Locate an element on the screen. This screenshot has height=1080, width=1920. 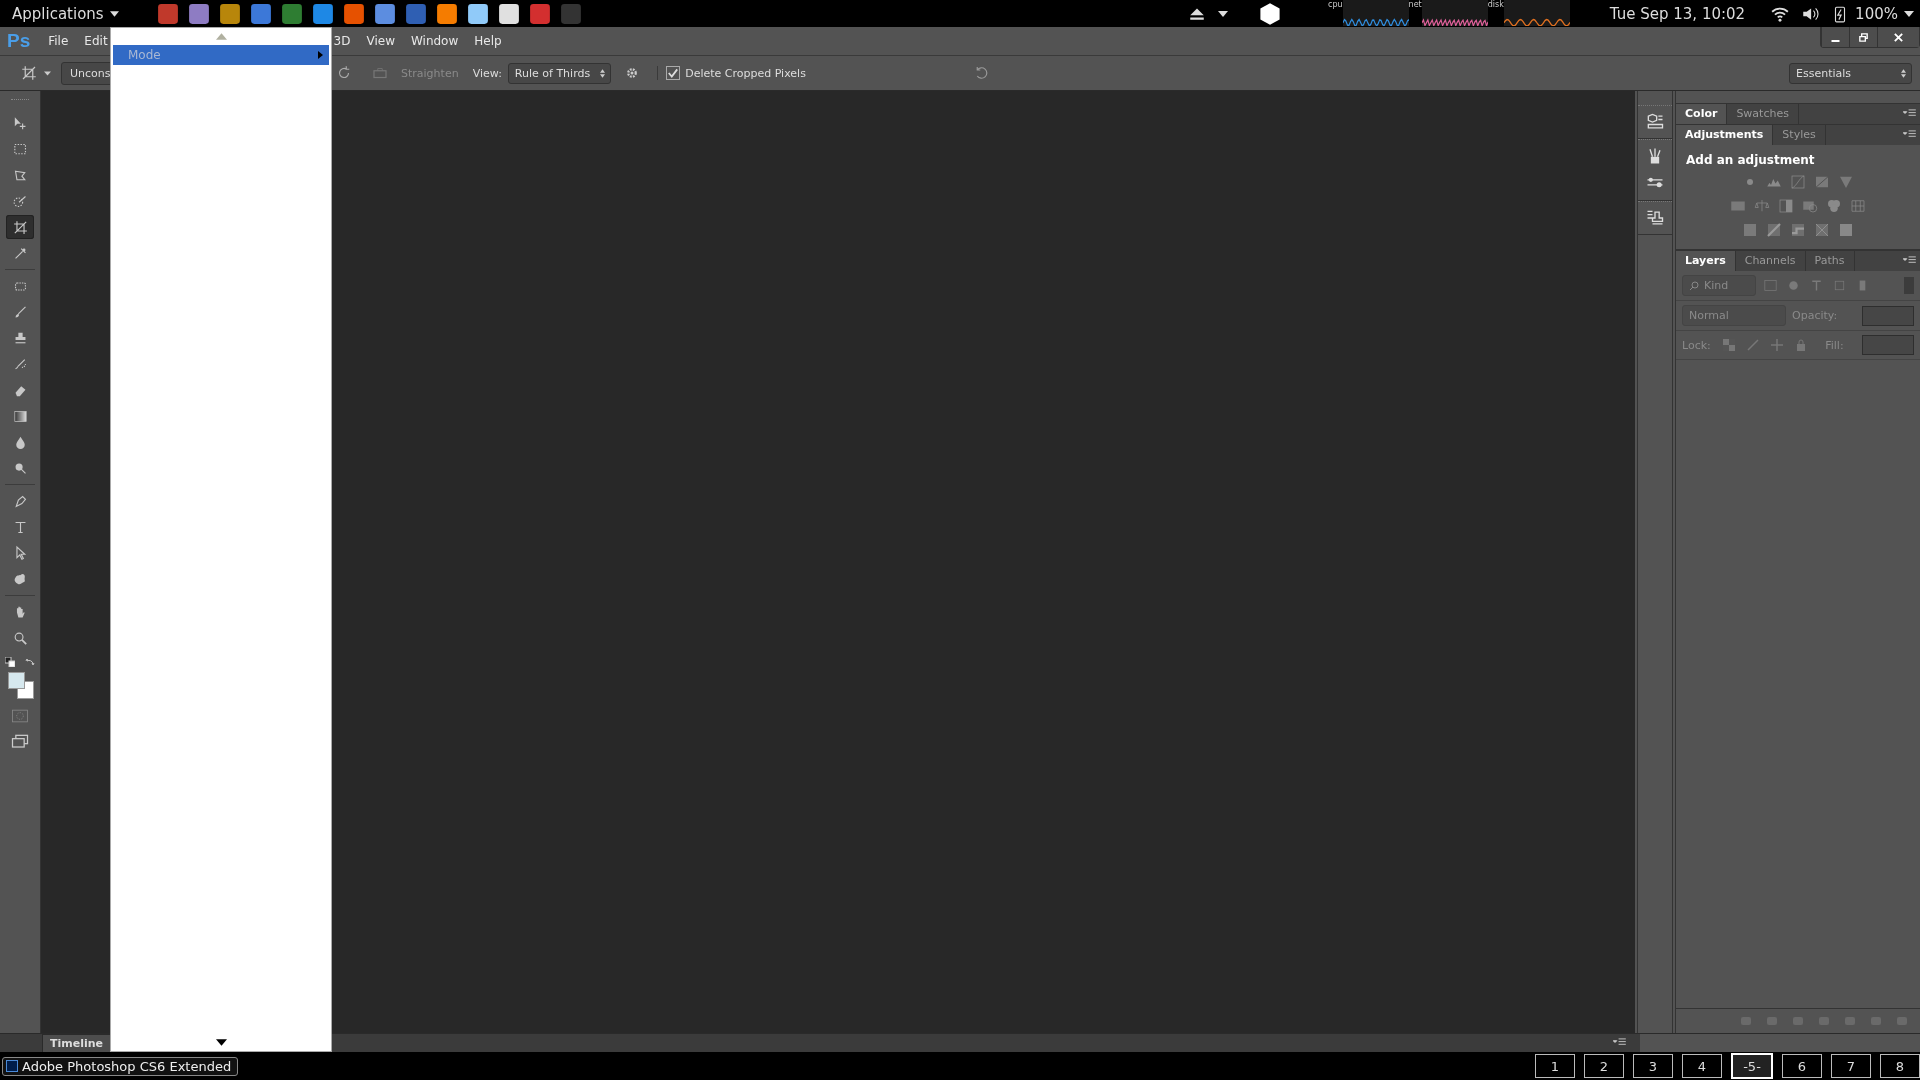
opacity-field is located at coordinates (1888, 315).